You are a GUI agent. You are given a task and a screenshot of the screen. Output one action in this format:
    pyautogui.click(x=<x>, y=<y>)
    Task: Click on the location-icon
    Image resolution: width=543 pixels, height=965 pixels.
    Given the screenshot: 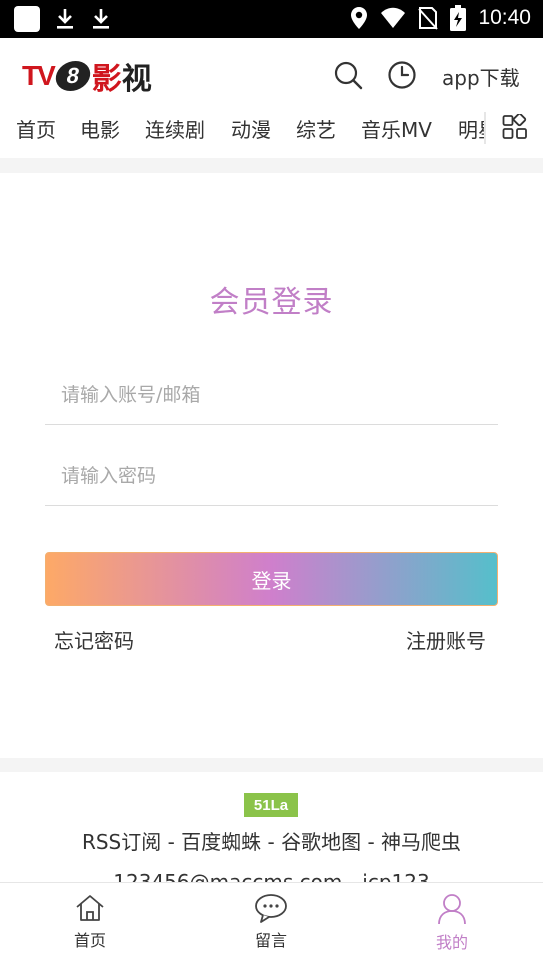 What is the action you would take?
    pyautogui.click(x=359, y=18)
    